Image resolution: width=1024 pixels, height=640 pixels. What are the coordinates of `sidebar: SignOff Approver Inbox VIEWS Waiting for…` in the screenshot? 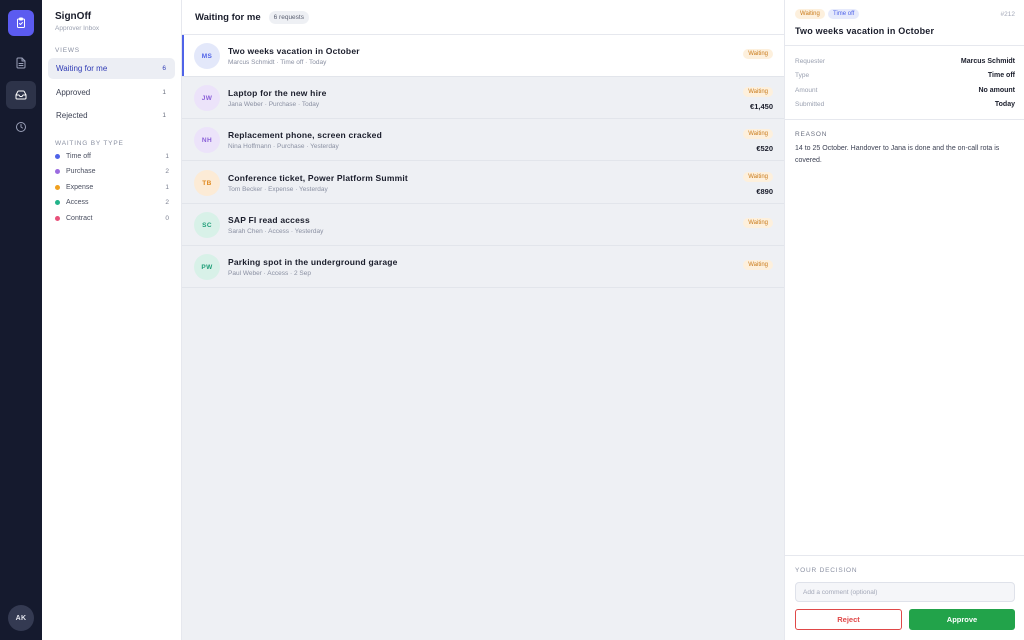 It's located at (112, 320).